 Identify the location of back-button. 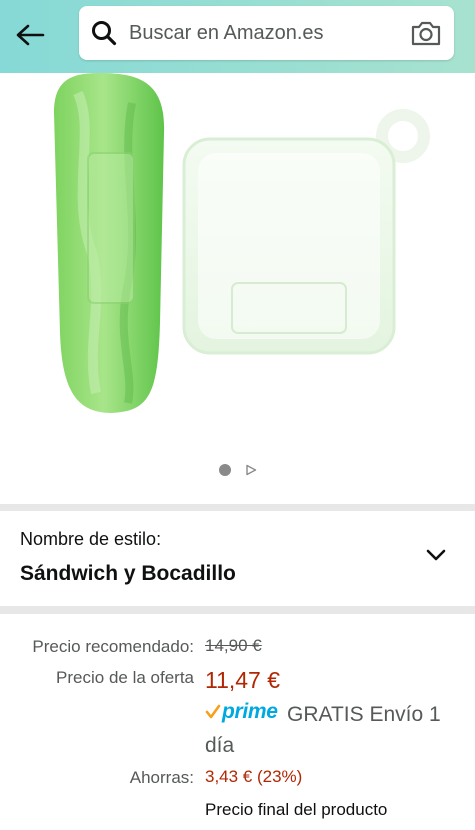
(30, 35).